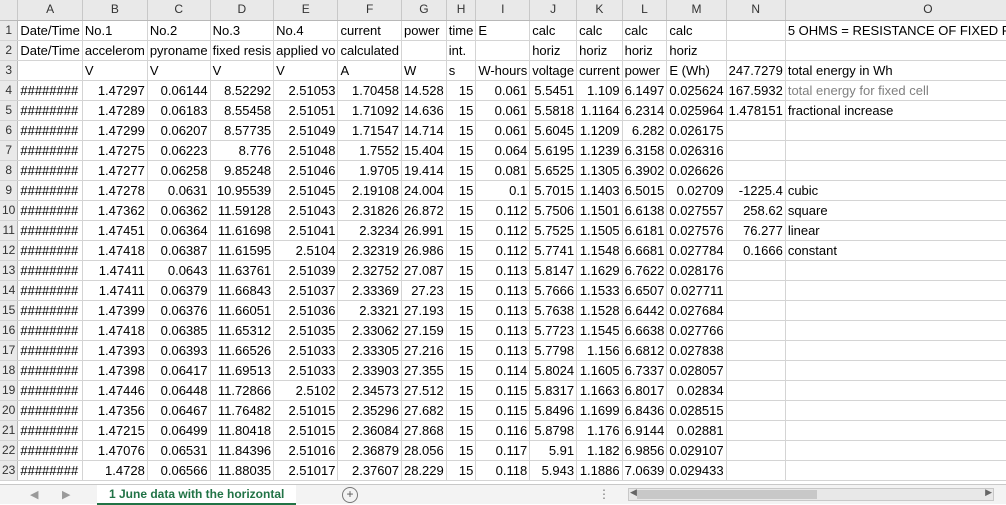 The height and width of the screenshot is (505, 1006). I want to click on cell-e5: 2.51051, so click(306, 110).